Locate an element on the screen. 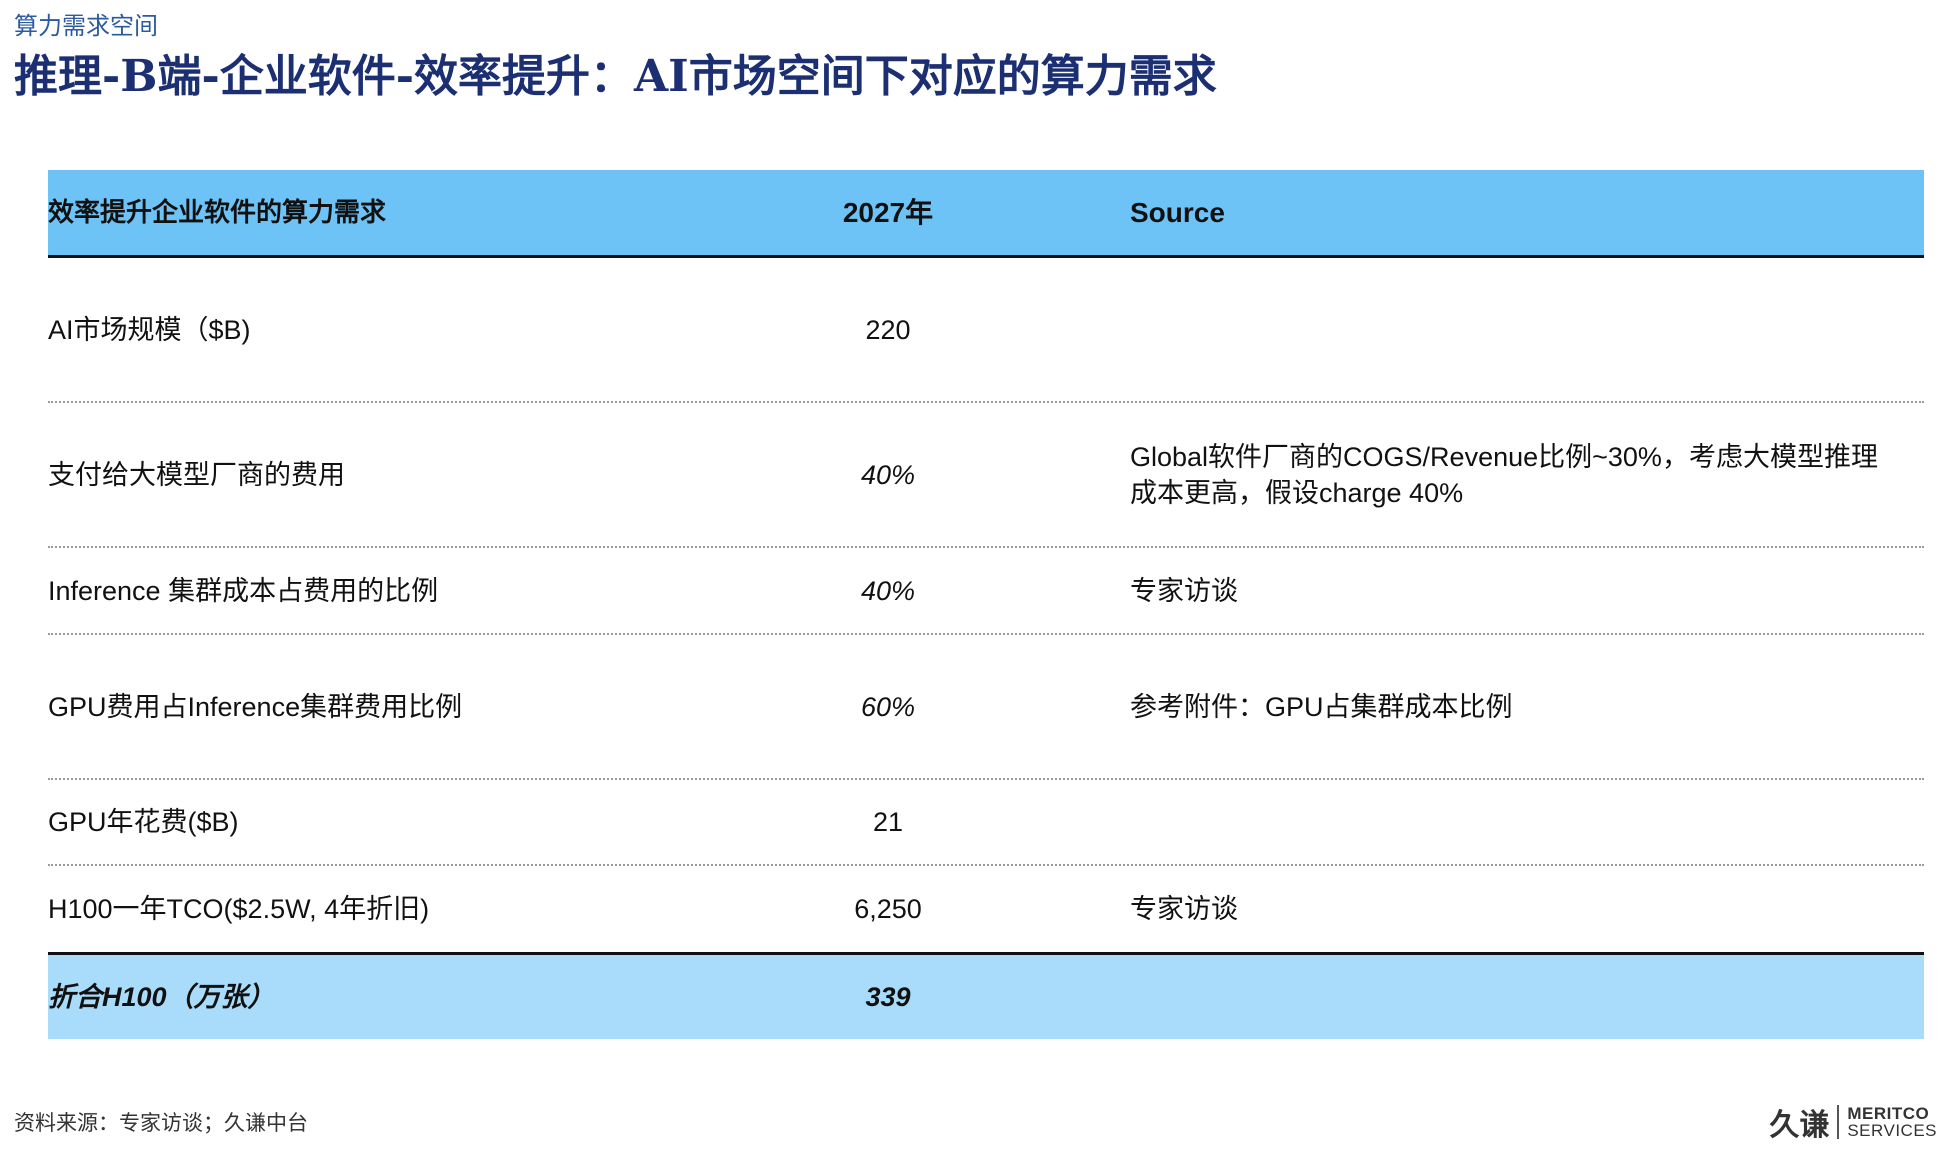 The height and width of the screenshot is (1151, 1949). row-label: GPU年花费($B) is located at coordinates (143, 822).